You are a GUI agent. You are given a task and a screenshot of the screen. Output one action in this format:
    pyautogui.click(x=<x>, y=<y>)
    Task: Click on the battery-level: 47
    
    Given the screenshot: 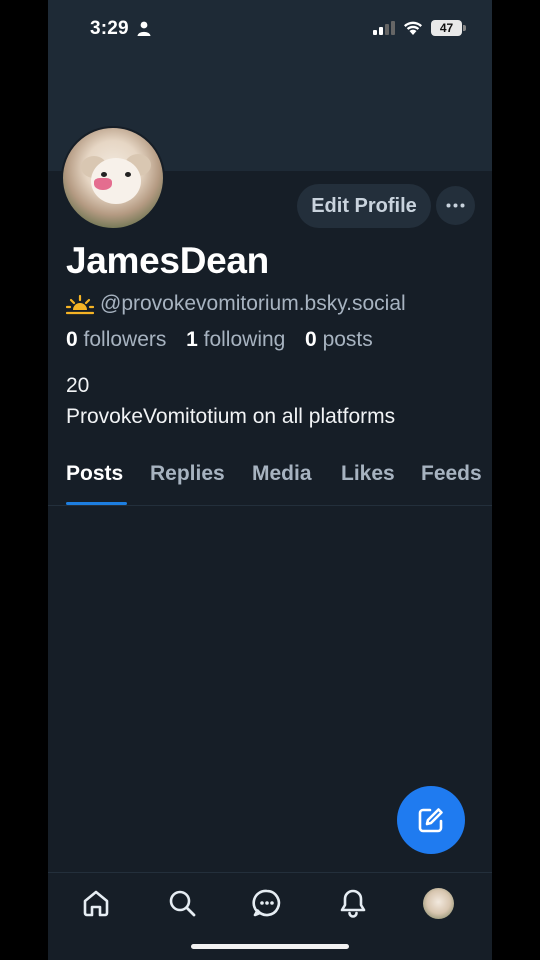 What is the action you would take?
    pyautogui.click(x=446, y=28)
    